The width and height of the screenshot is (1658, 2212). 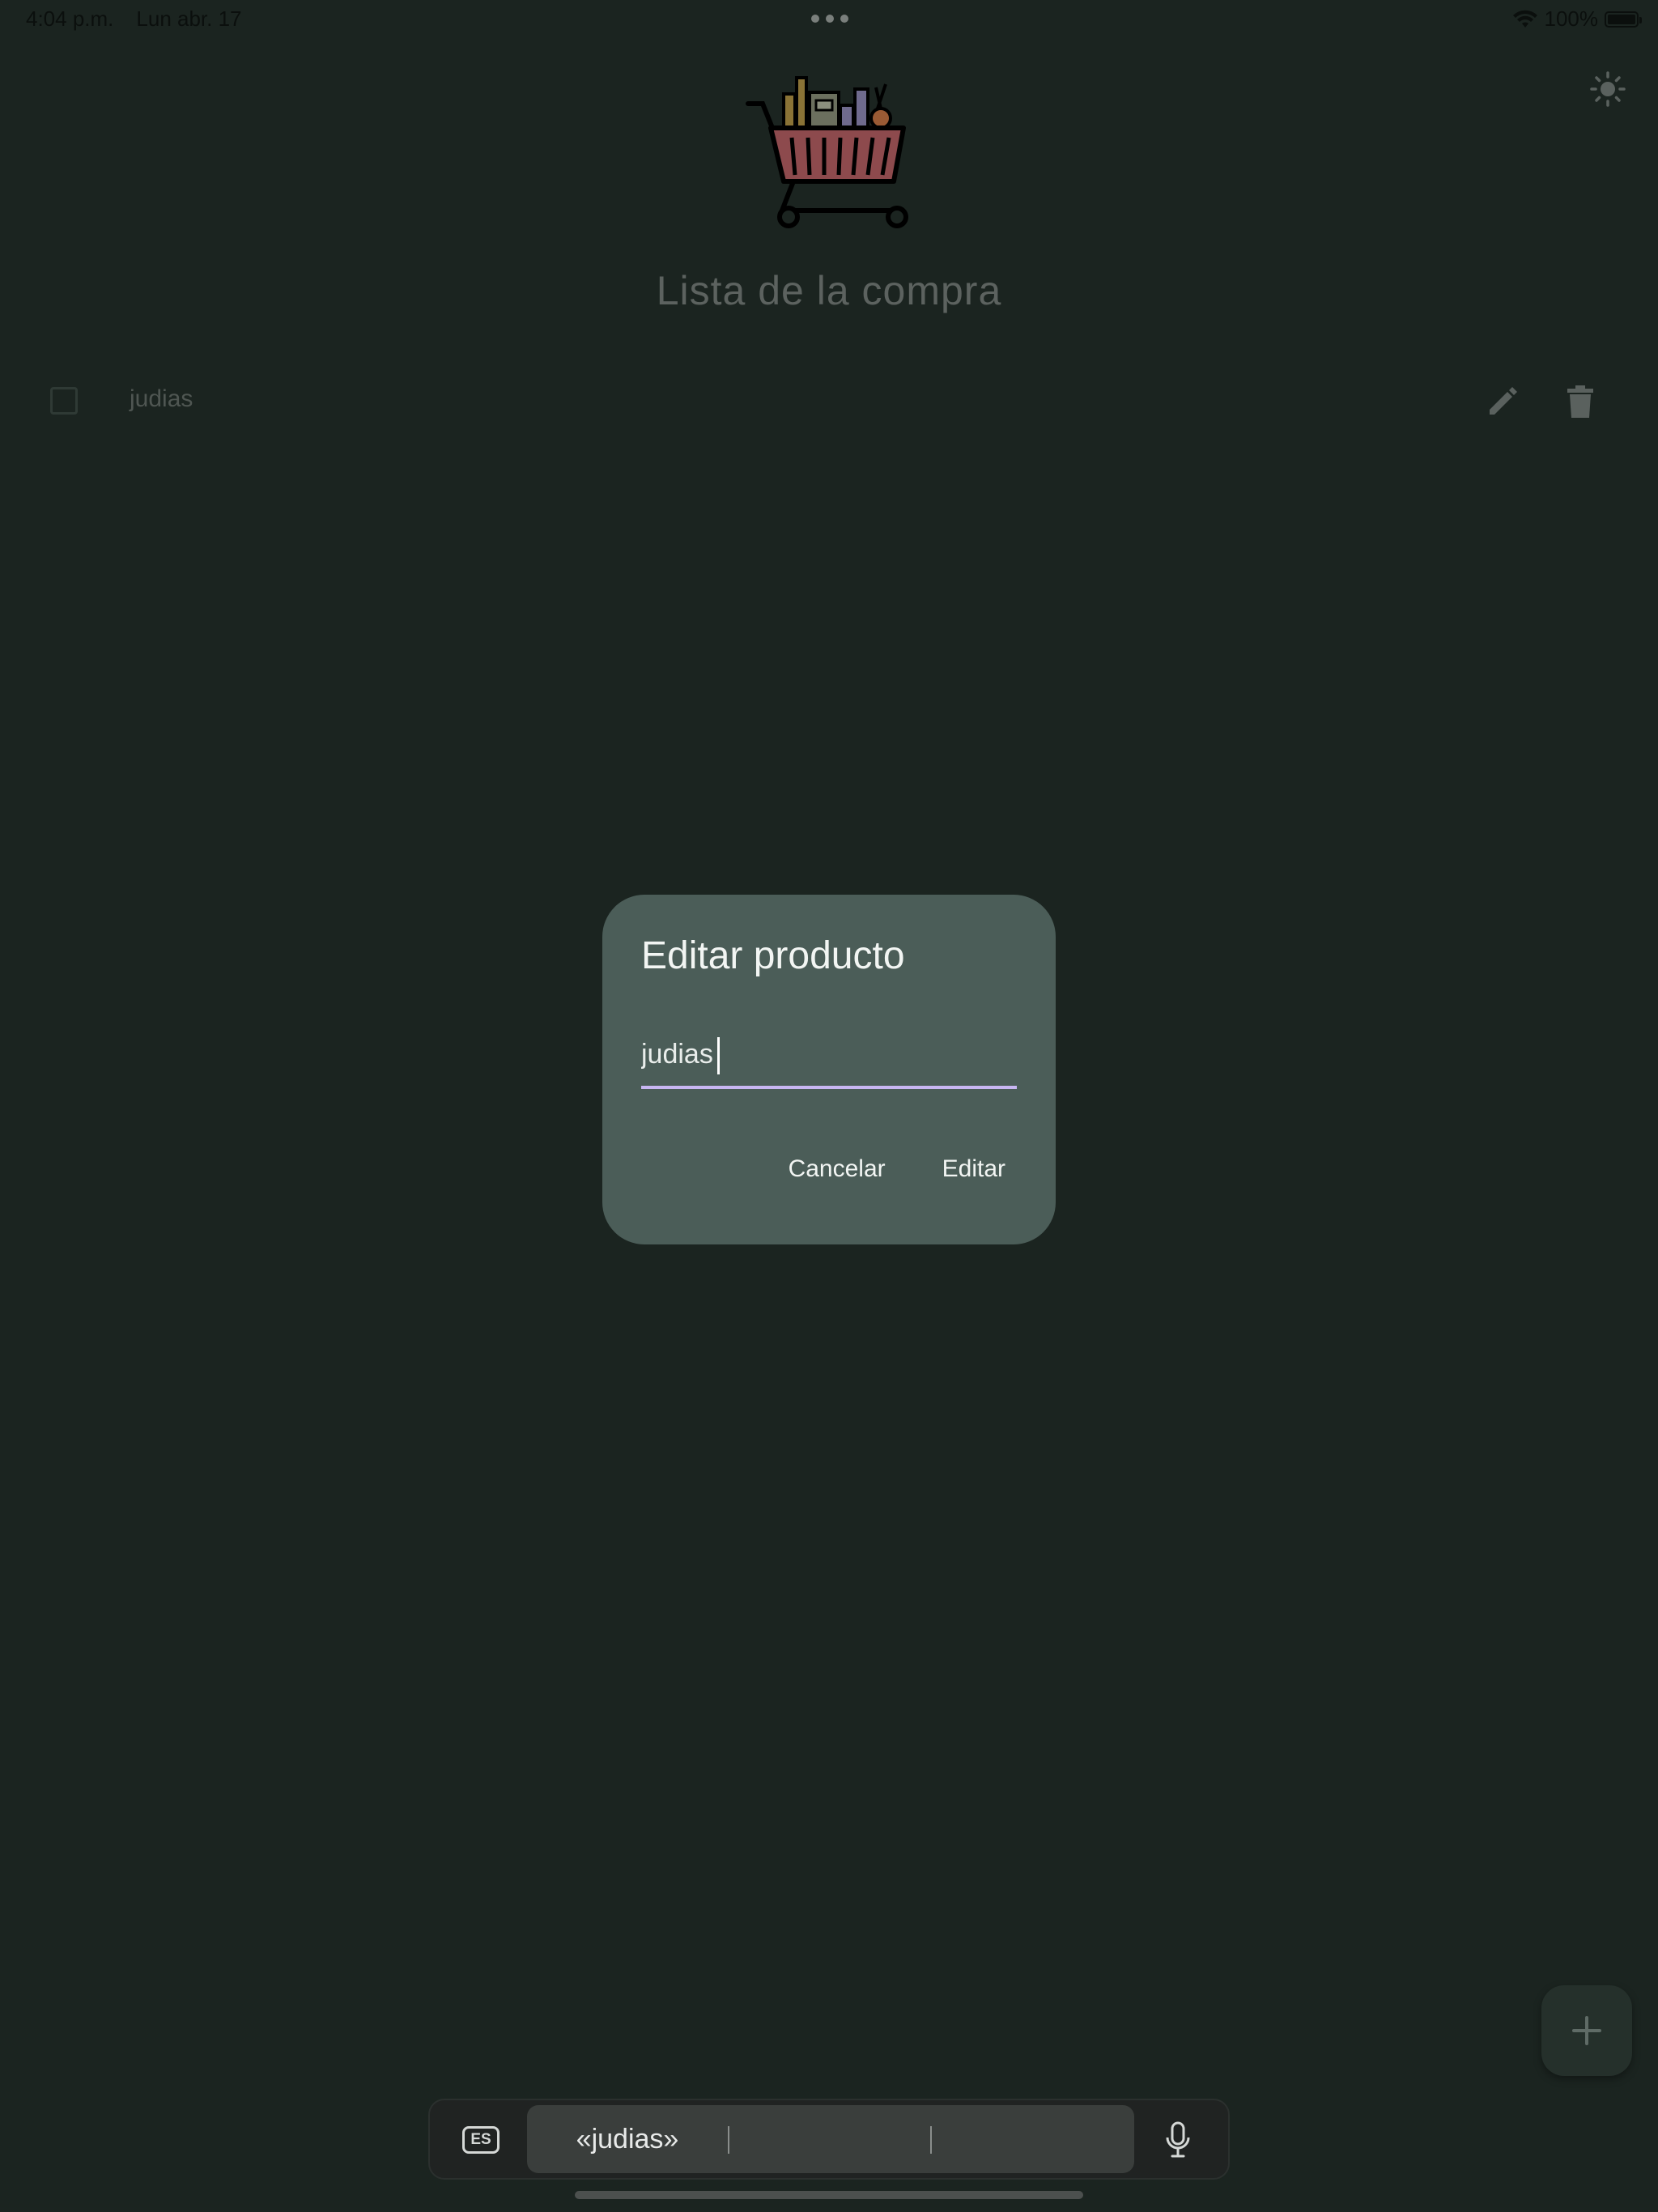 I want to click on shopping-cart-logo, so click(x=828, y=153).